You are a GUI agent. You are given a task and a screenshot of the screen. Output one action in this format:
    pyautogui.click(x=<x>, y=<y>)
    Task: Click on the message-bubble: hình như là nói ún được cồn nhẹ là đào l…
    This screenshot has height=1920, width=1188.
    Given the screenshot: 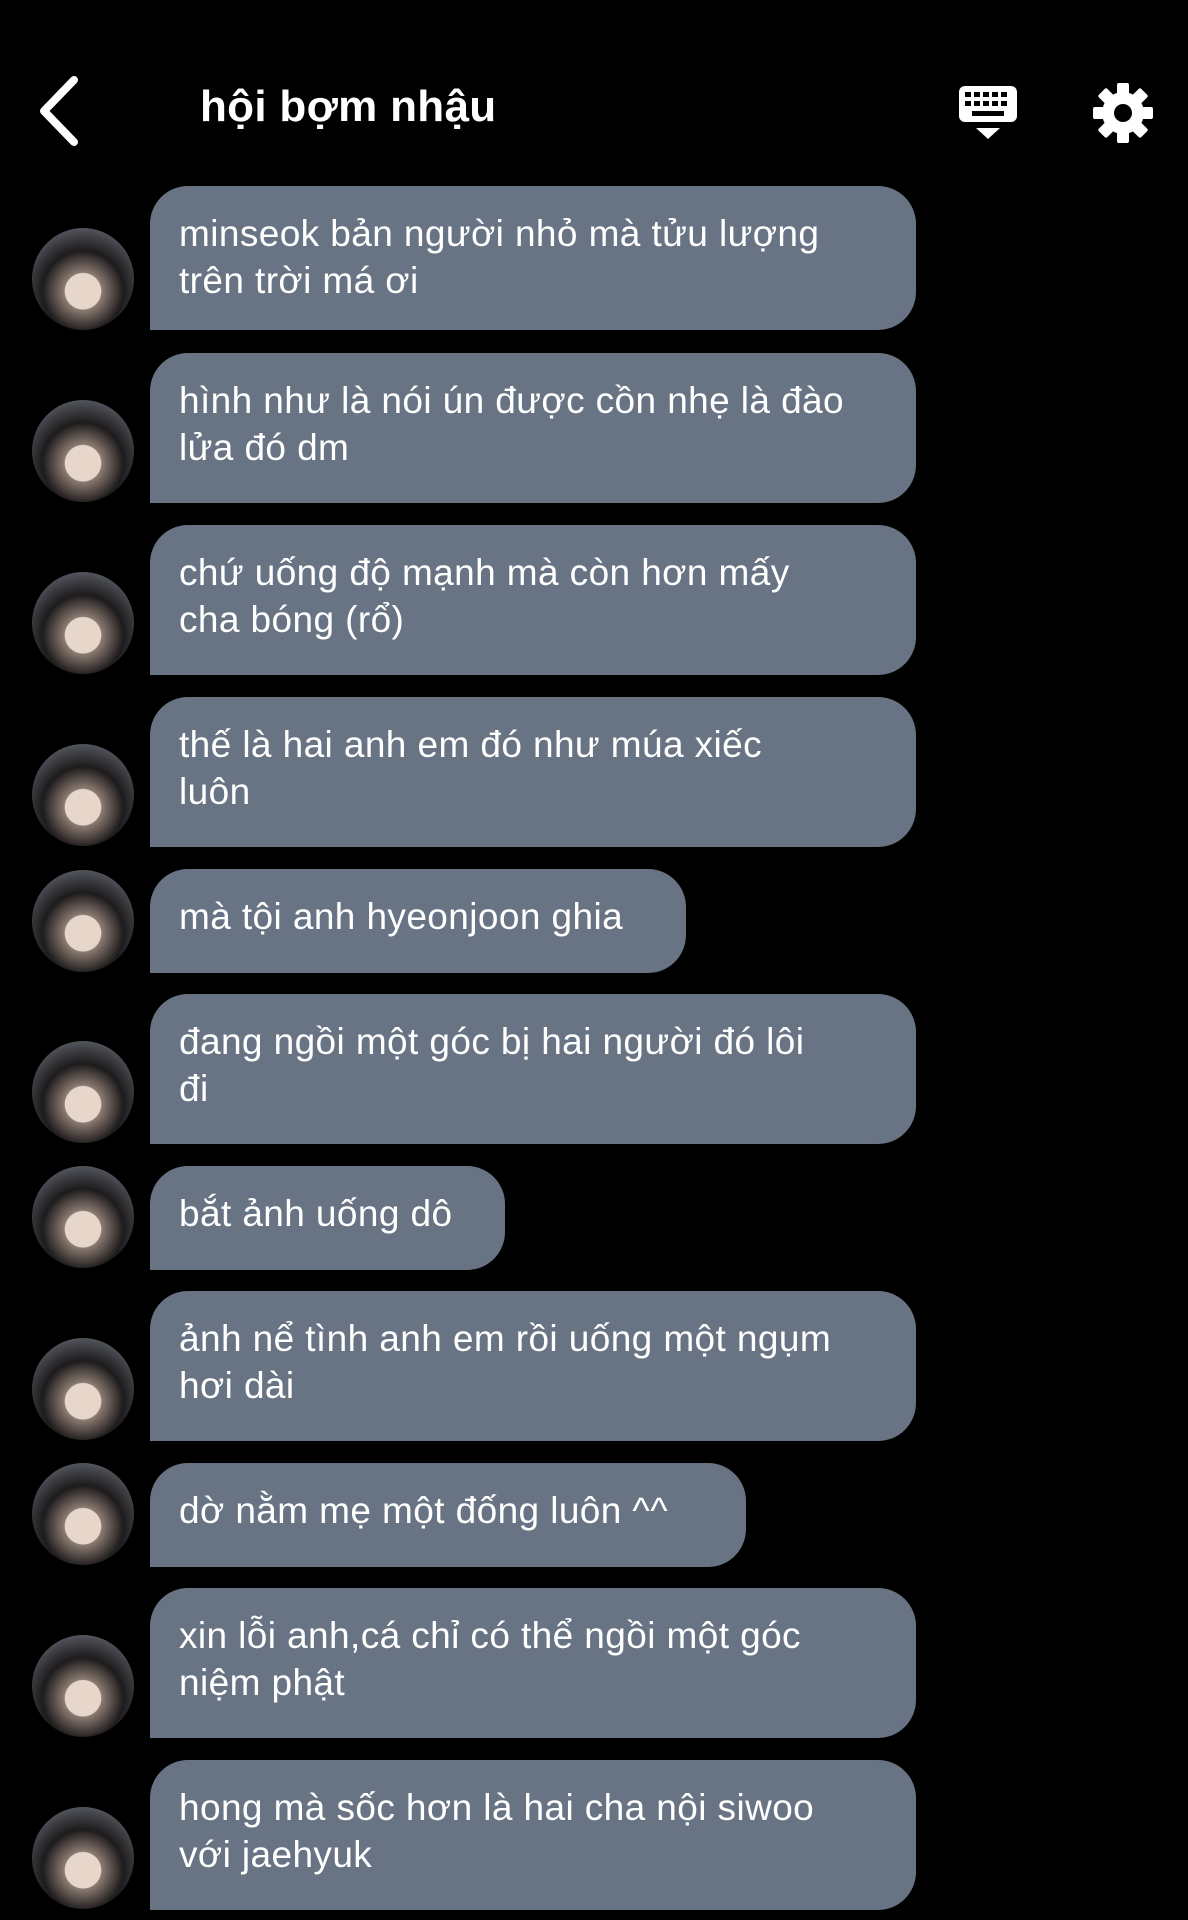 What is the action you would take?
    pyautogui.click(x=533, y=428)
    